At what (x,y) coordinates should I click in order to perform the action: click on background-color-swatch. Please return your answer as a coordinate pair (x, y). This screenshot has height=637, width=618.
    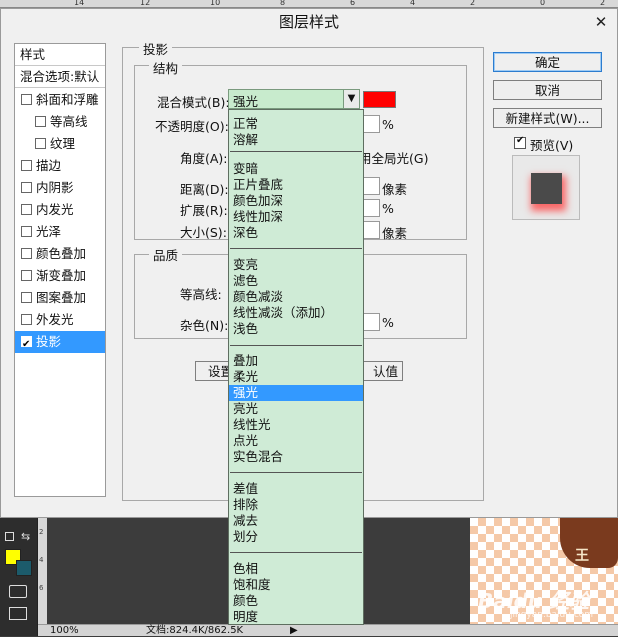
    Looking at the image, I should click on (24, 568).